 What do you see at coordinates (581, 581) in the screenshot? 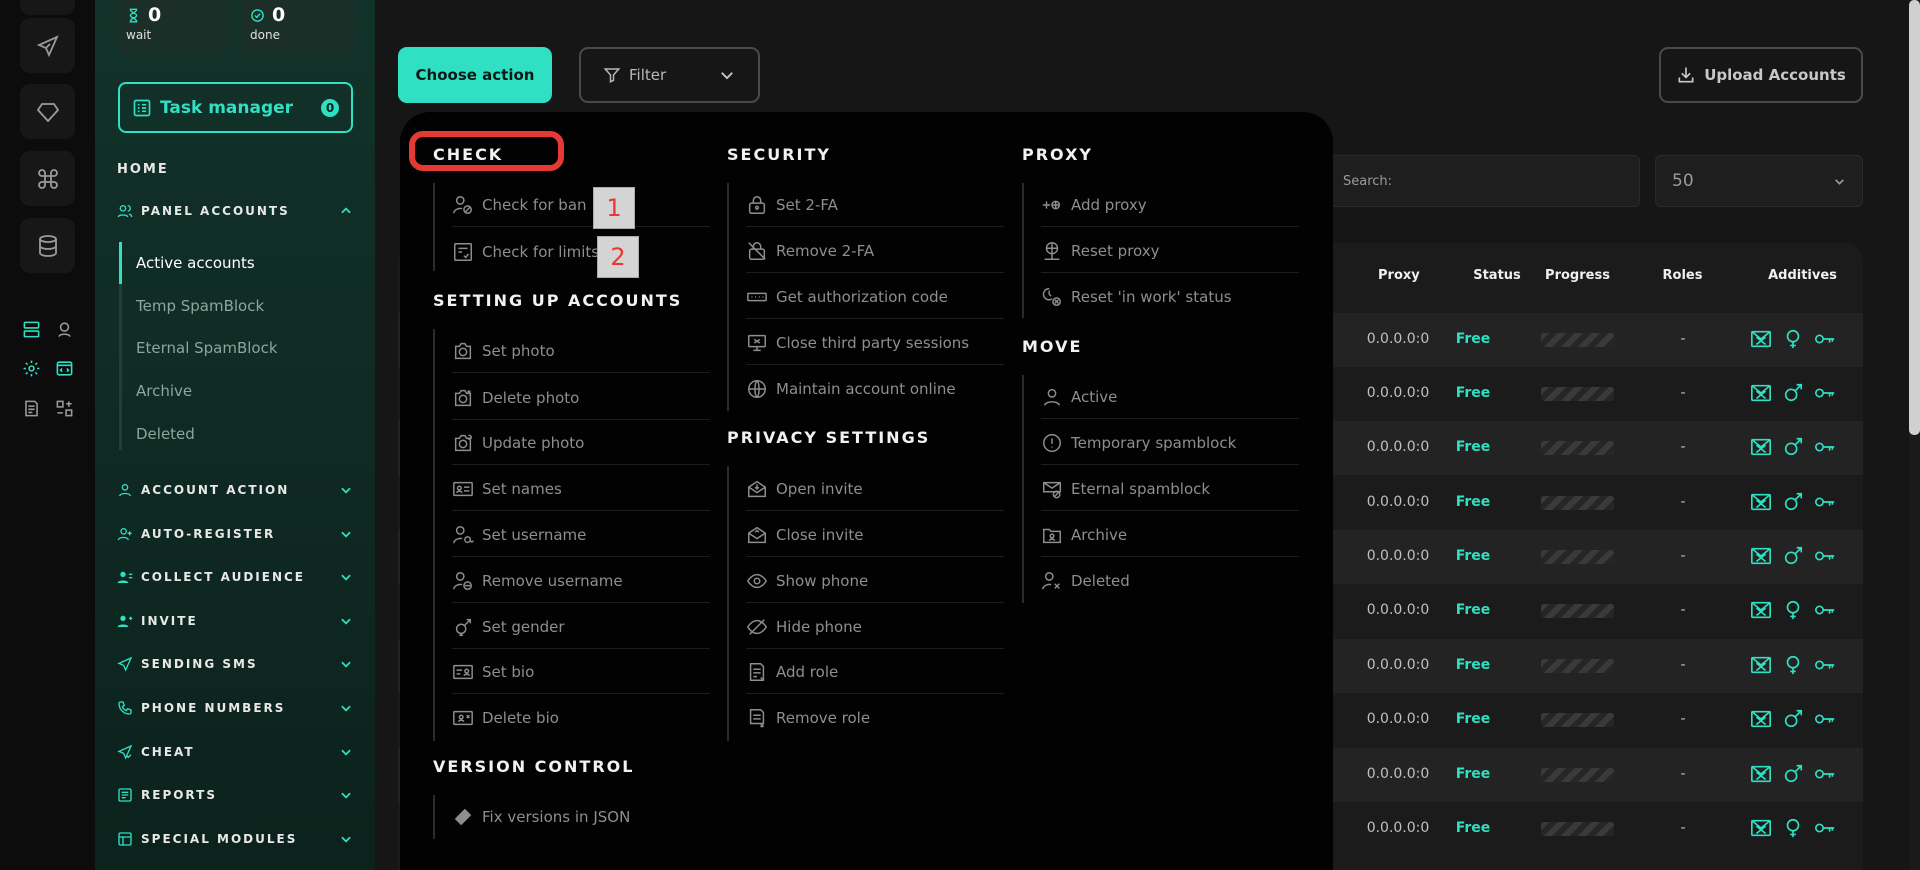
I see `menu-remove-username: Remove username` at bounding box center [581, 581].